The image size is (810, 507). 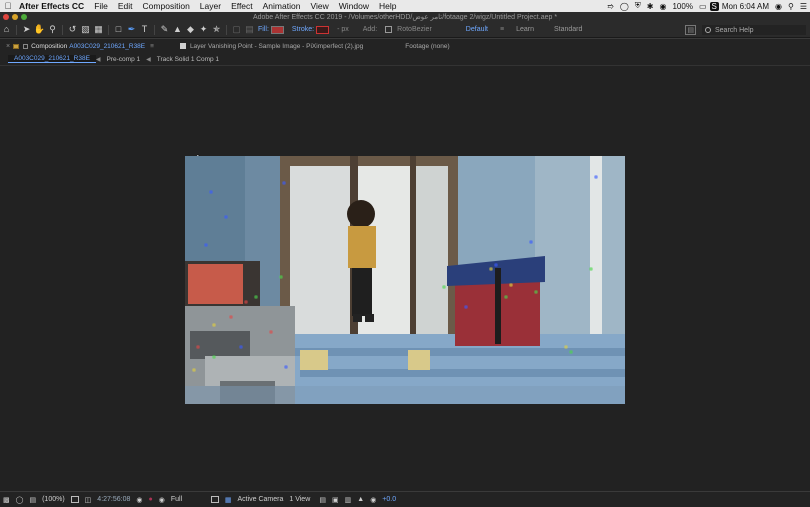 I want to click on breadcrumb-track-solid: Track Solid 1 Comp 1, so click(x=188, y=59).